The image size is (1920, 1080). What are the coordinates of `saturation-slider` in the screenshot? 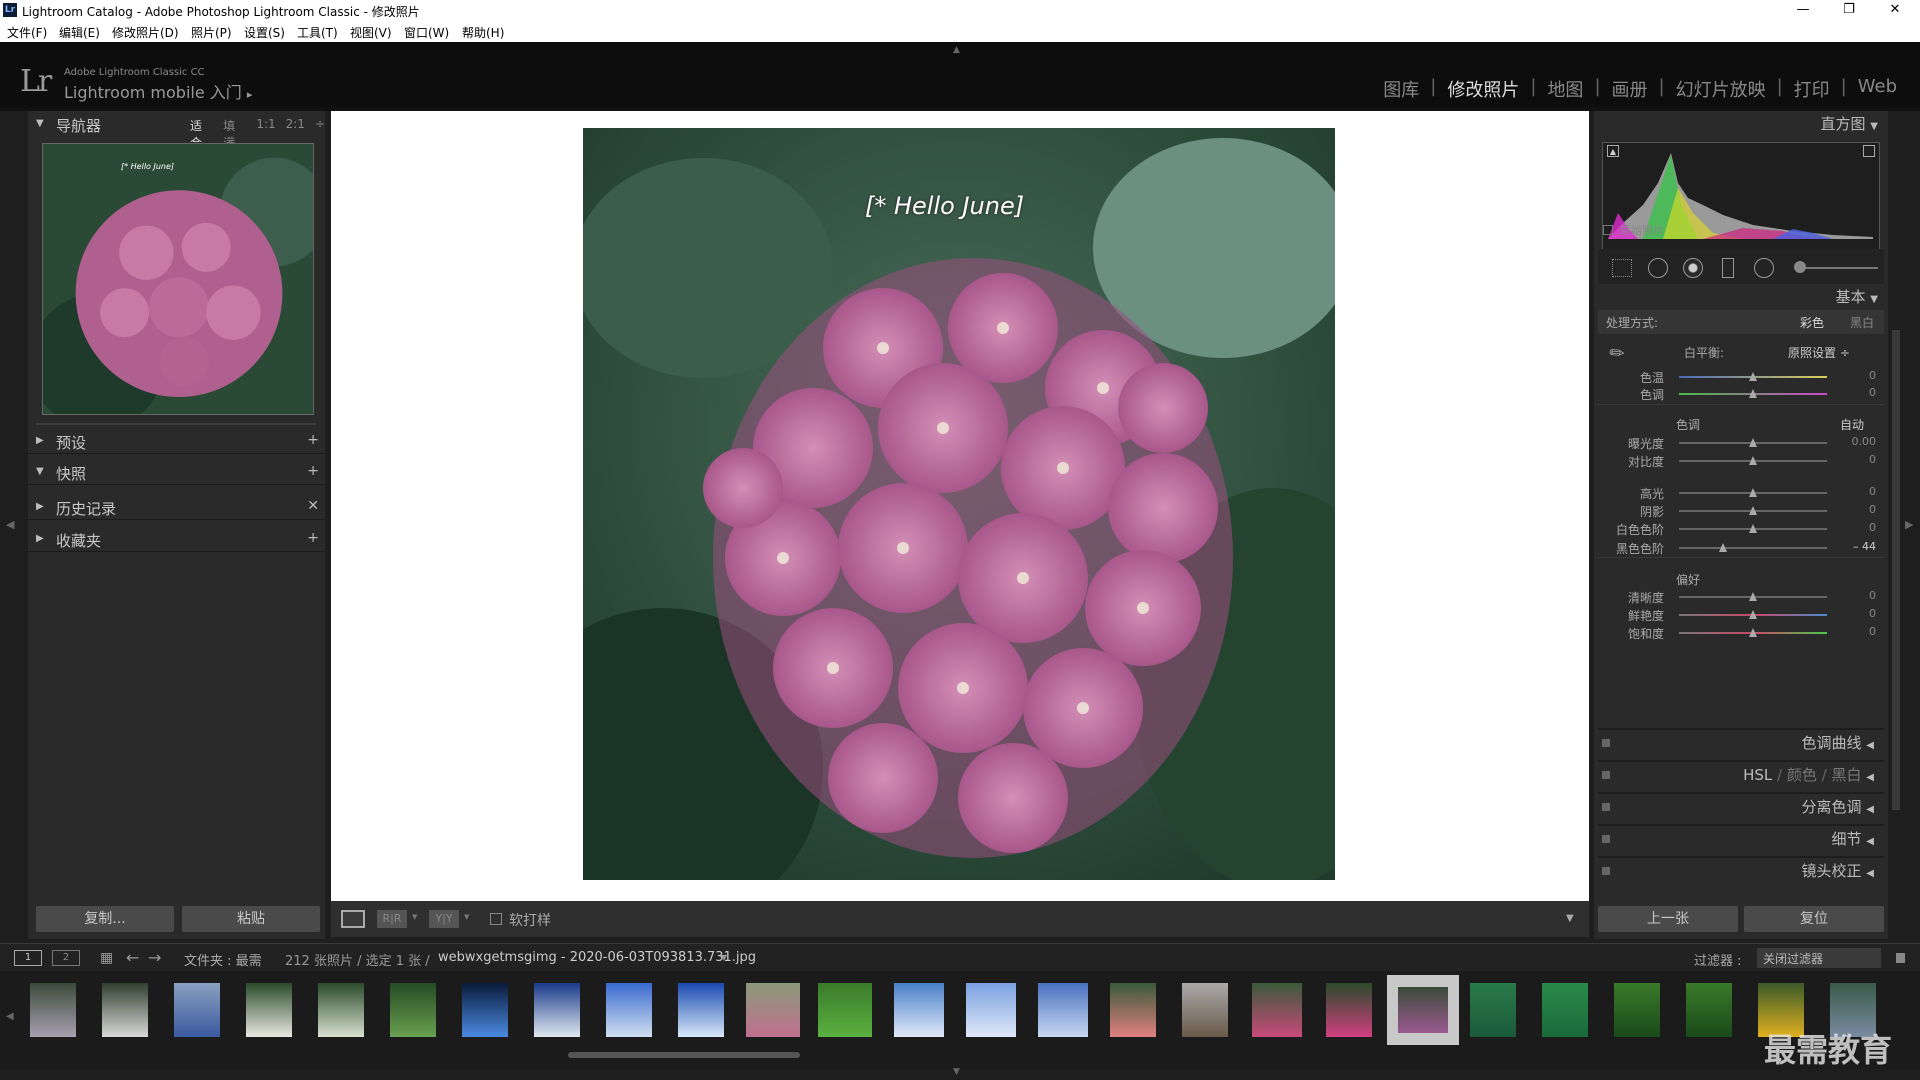 It's located at (1753, 632).